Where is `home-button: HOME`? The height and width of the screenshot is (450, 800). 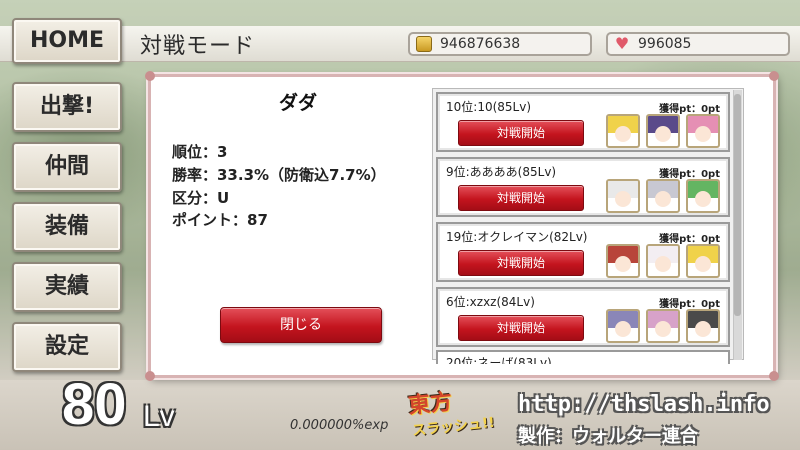
home-button: HOME is located at coordinates (67, 41).